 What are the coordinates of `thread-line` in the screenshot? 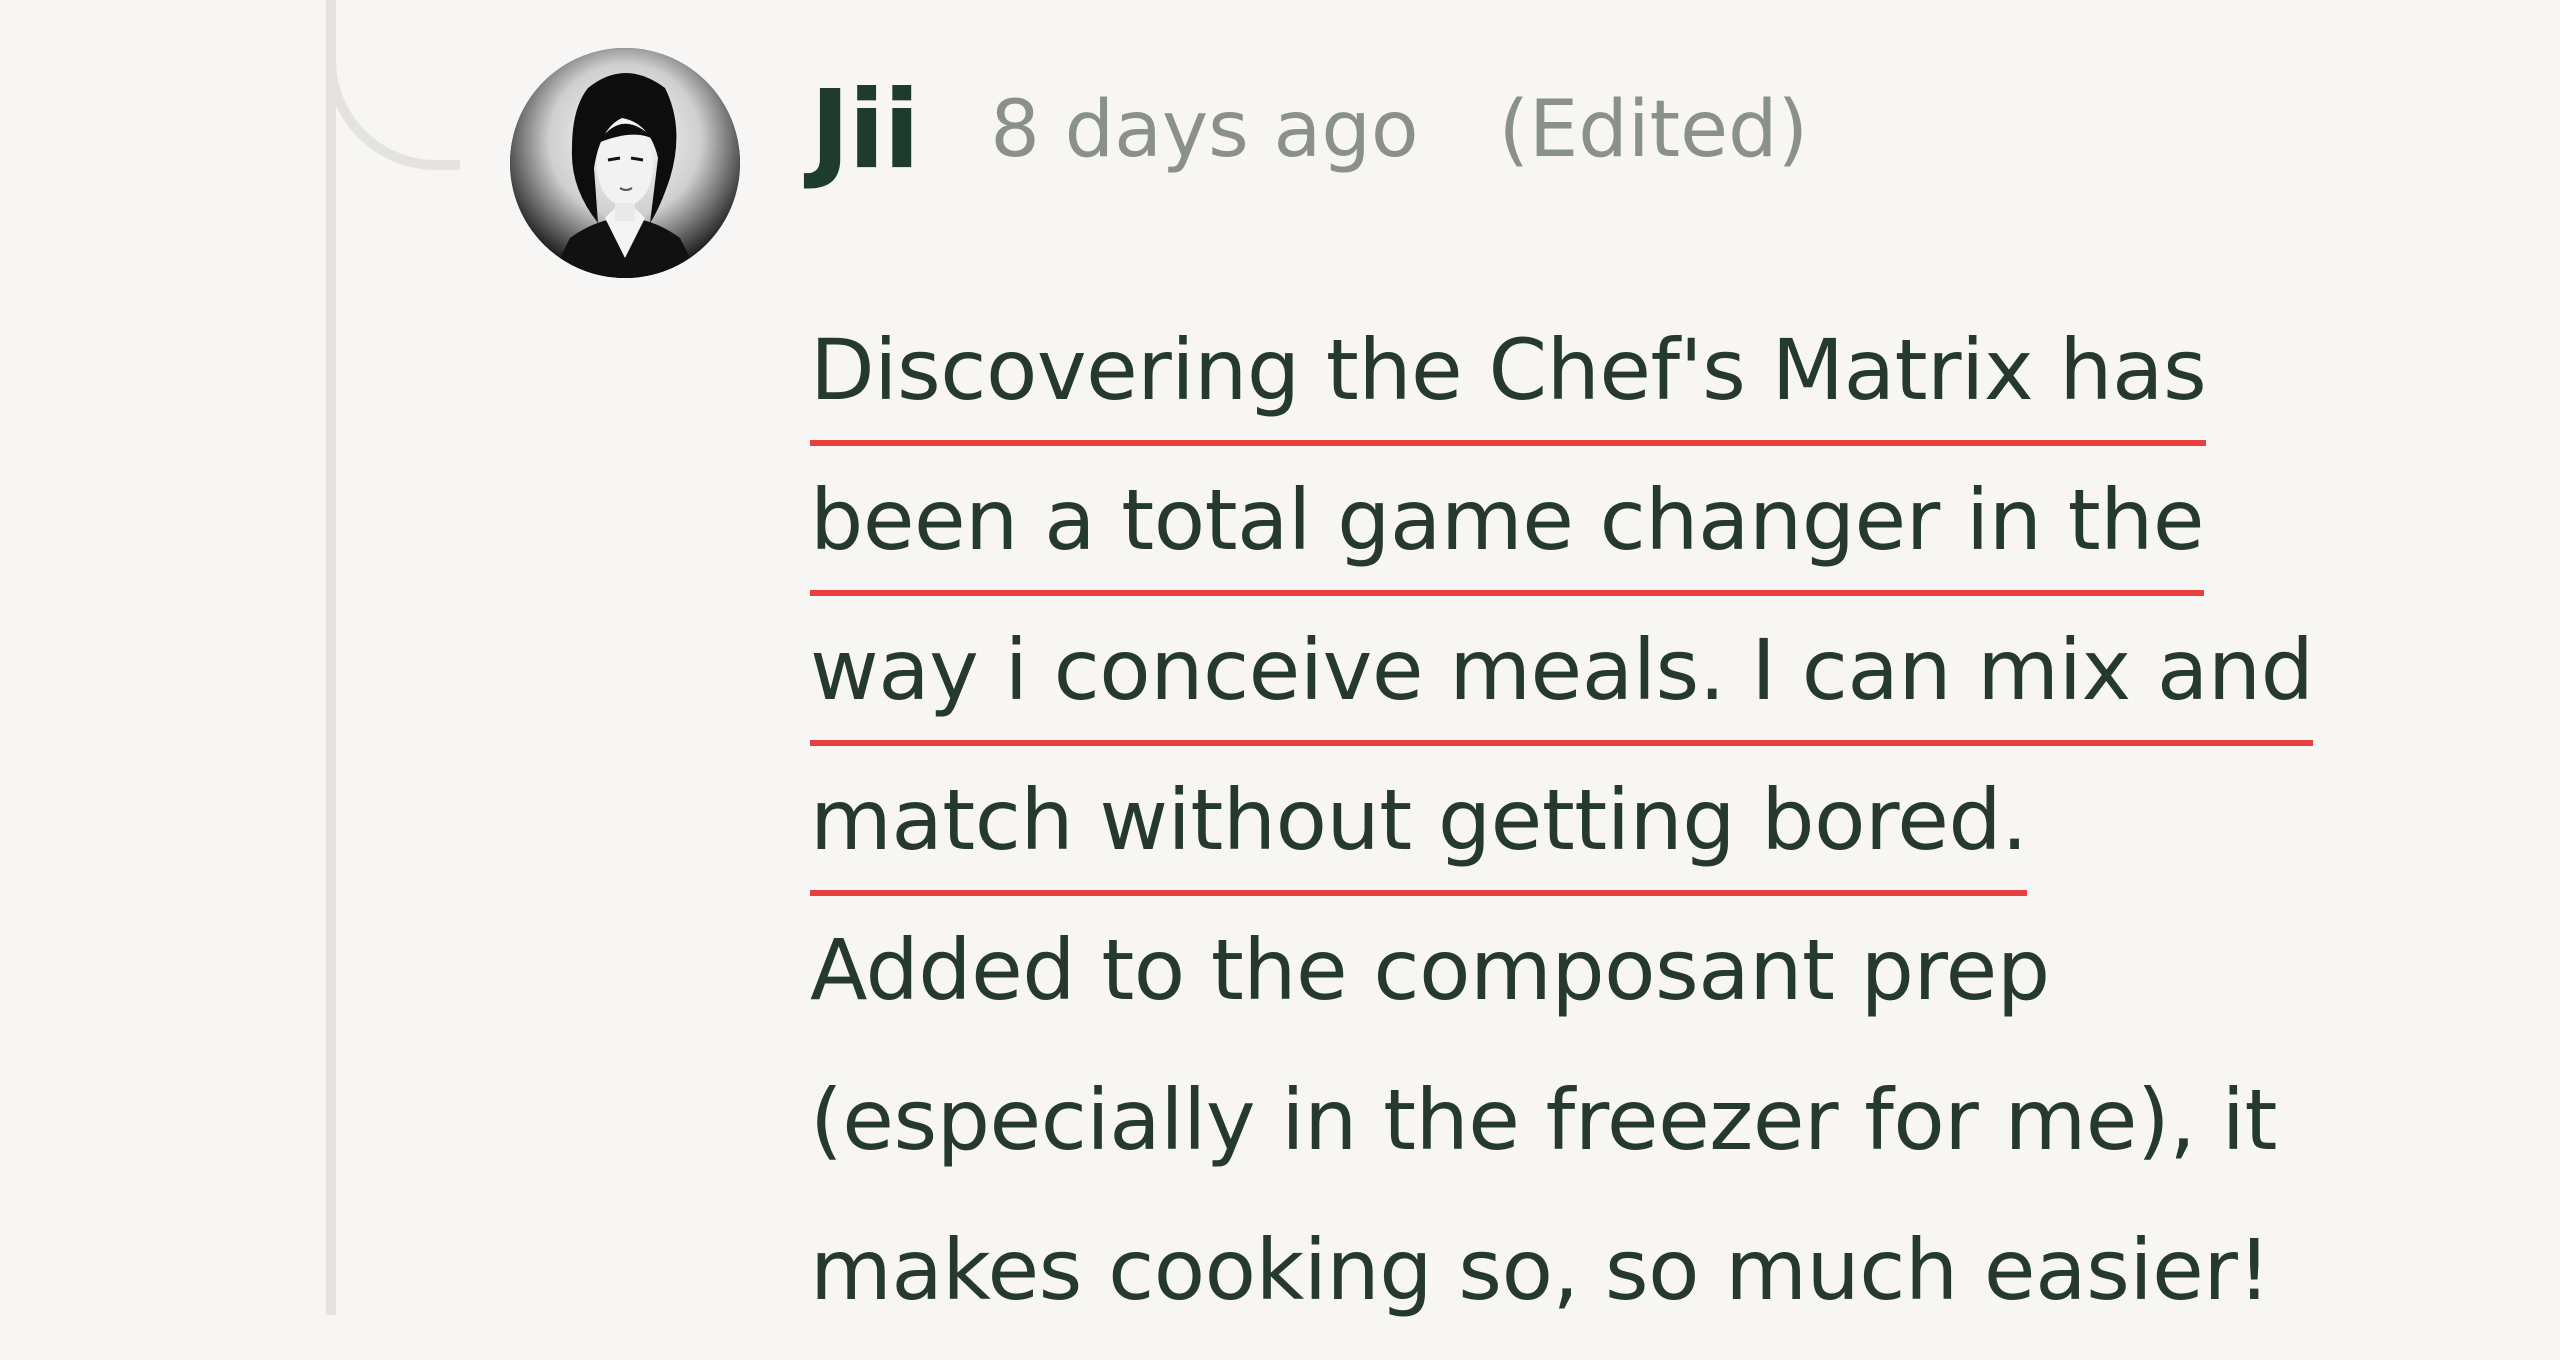 It's located at (331, 657).